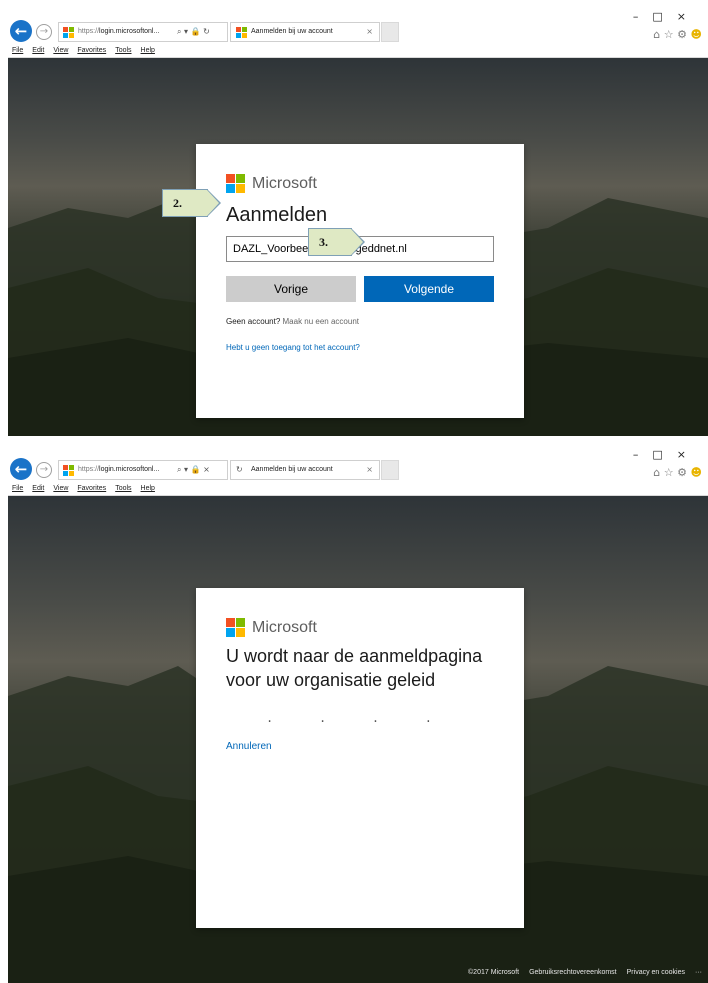  What do you see at coordinates (239, 469) in the screenshot?
I see `loading-icon: ↻` at bounding box center [239, 469].